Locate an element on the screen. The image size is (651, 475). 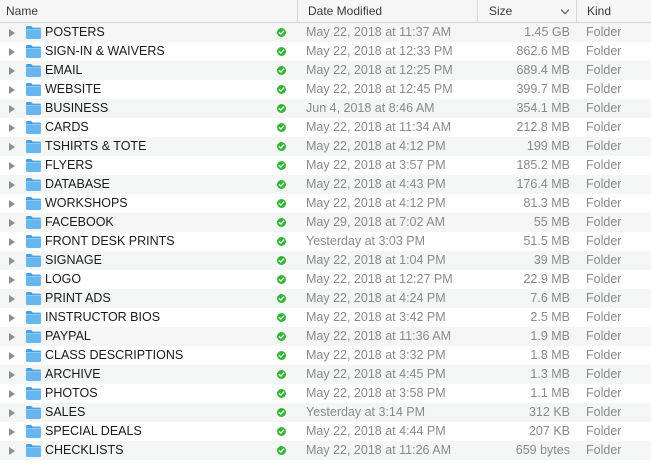
column-header-name: Name is located at coordinates (148, 11).